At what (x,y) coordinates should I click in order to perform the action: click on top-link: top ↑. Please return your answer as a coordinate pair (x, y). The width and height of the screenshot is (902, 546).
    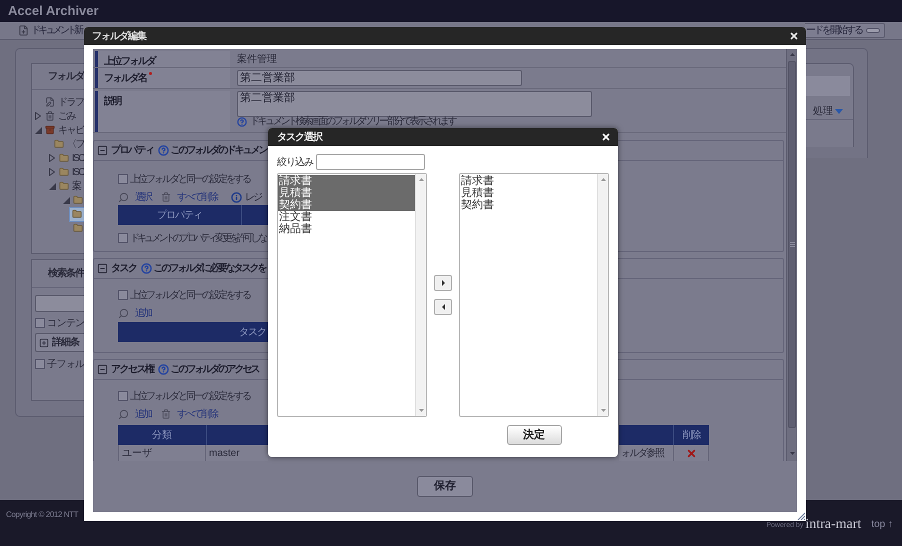
    Looking at the image, I should click on (882, 524).